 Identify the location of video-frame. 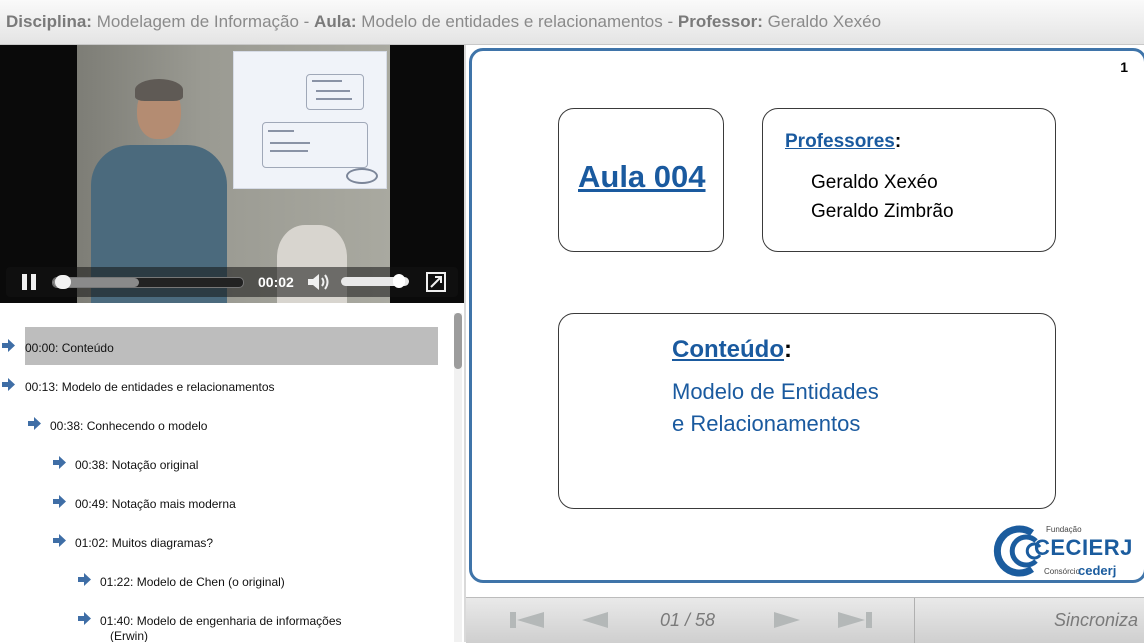
(233, 174).